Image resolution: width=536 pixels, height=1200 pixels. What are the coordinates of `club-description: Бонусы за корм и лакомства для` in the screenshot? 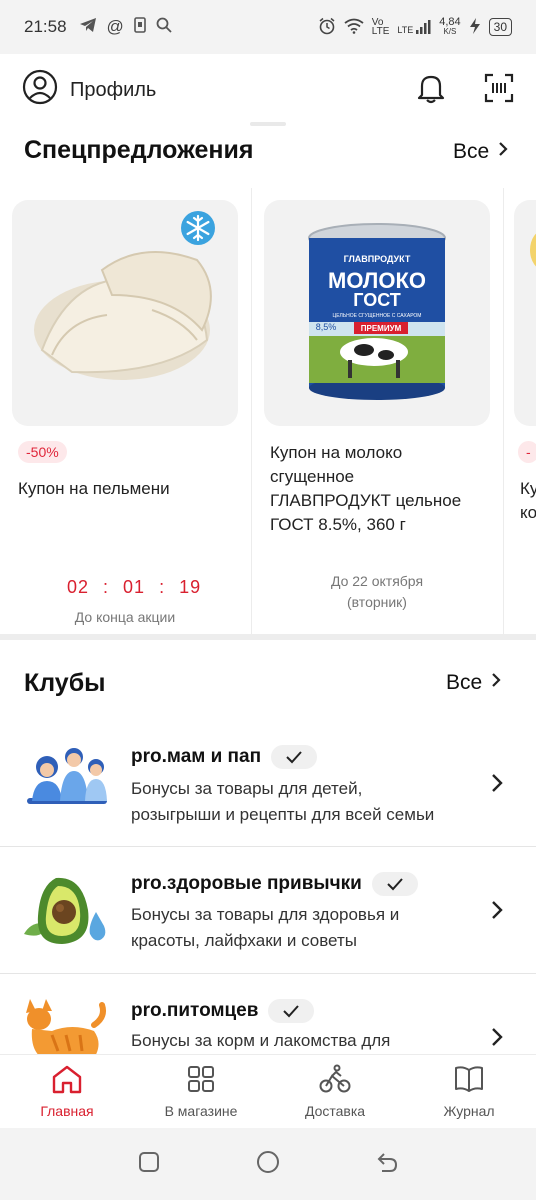 It's located at (261, 1040).